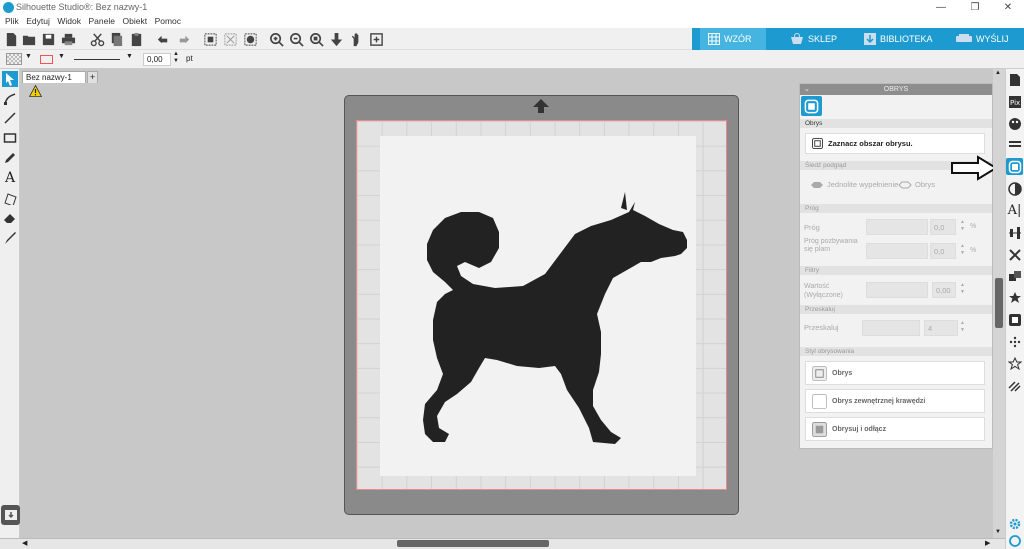 The height and width of the screenshot is (549, 1024). What do you see at coordinates (473, 543) in the screenshot?
I see `horizontal-scroll-thumb` at bounding box center [473, 543].